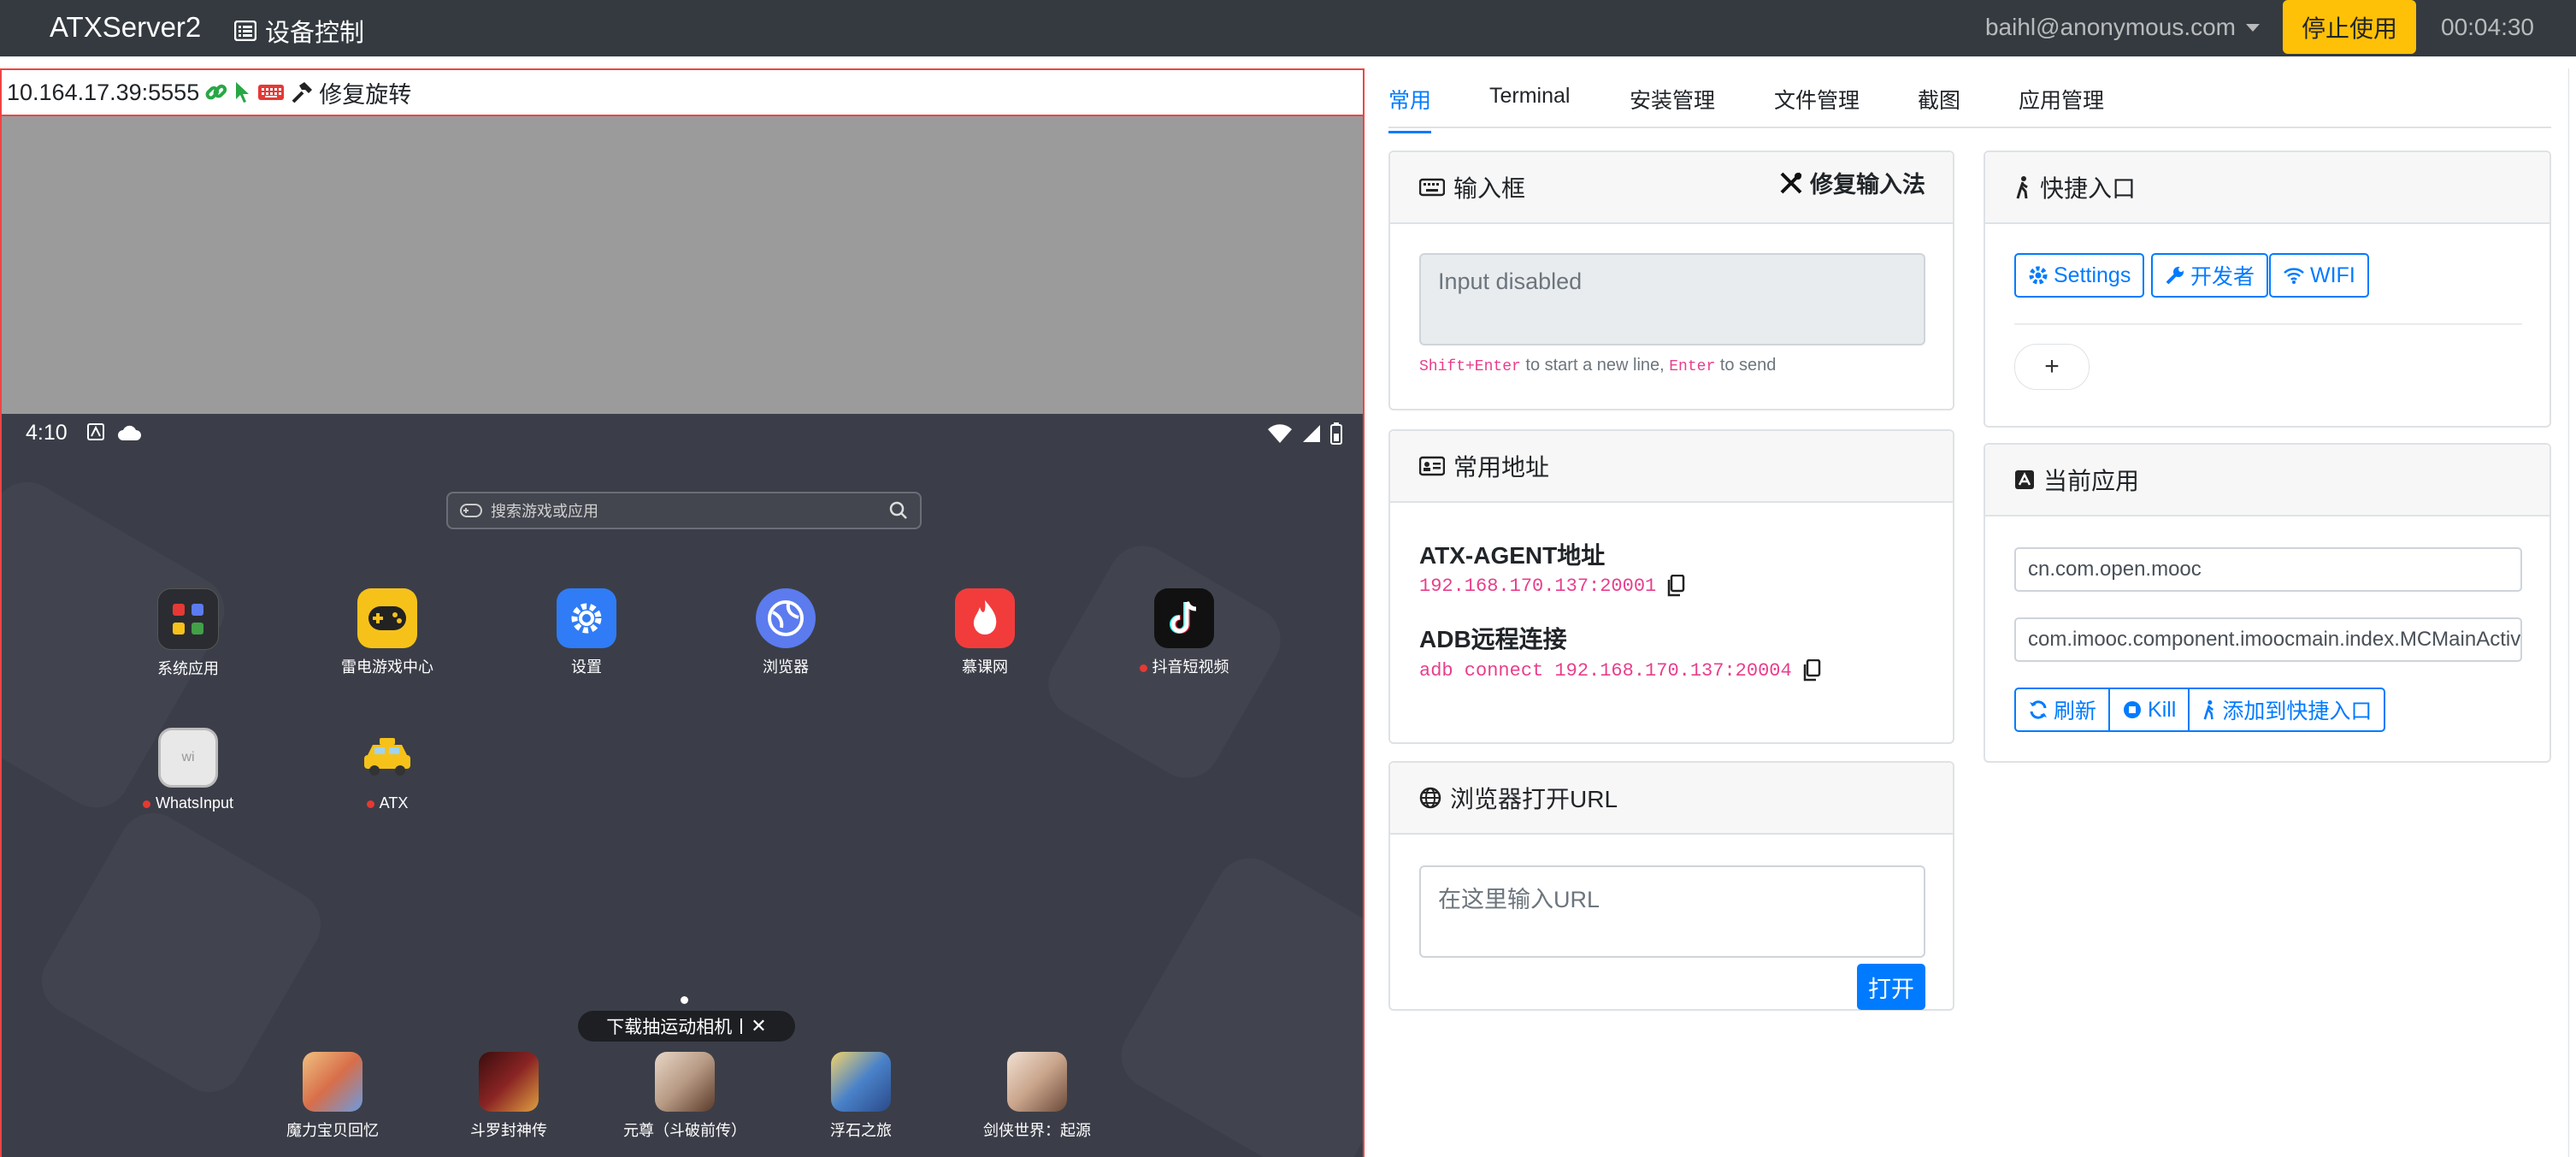  I want to click on status-notification-icons, so click(114, 432).